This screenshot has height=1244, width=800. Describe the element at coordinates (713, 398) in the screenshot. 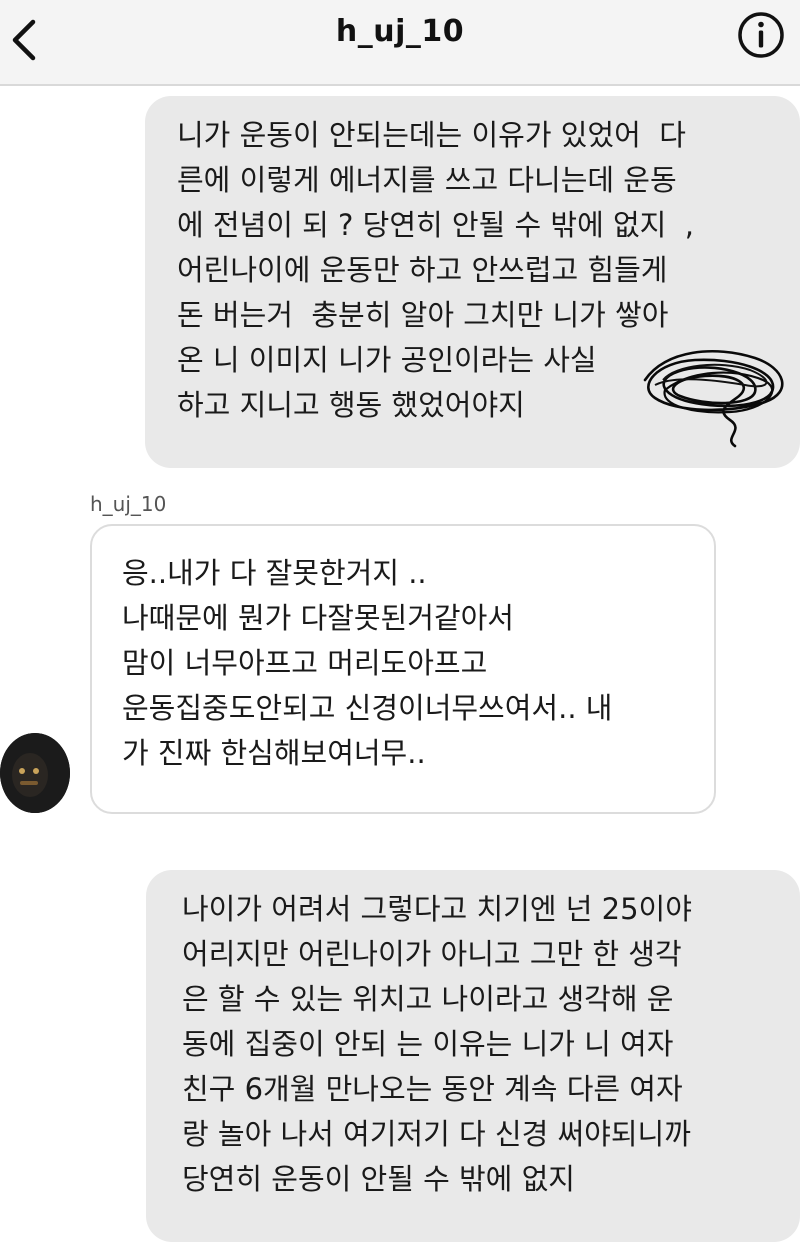

I see `redaction-scribble` at that location.